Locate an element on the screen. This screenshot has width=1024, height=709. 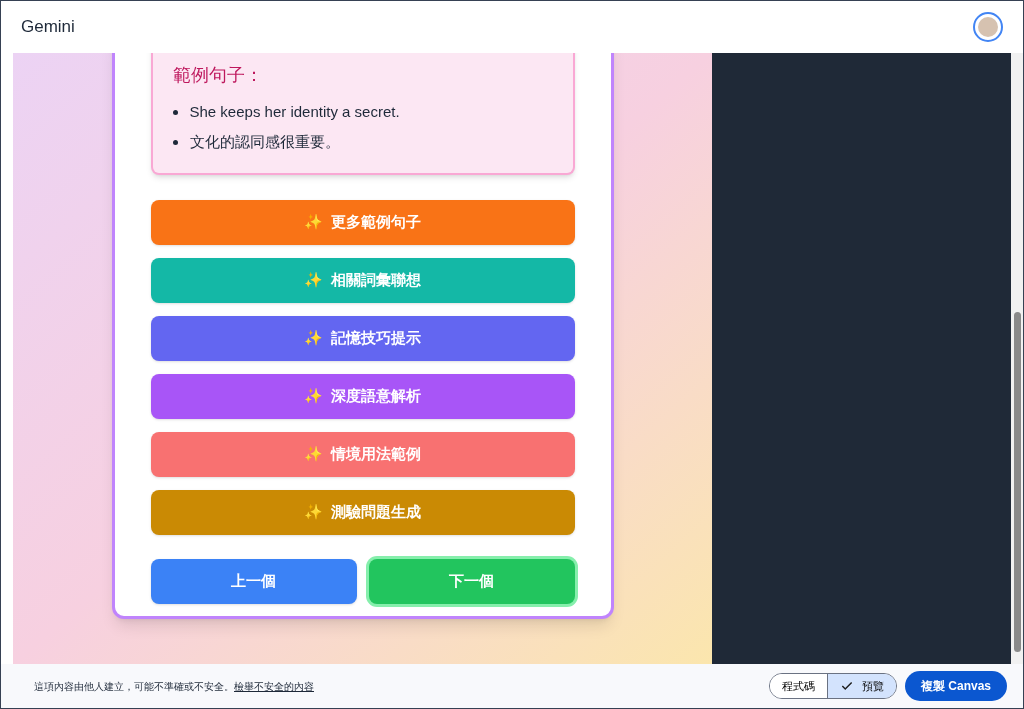
action-button: ✨ 深度語意解析 is located at coordinates (362, 396).